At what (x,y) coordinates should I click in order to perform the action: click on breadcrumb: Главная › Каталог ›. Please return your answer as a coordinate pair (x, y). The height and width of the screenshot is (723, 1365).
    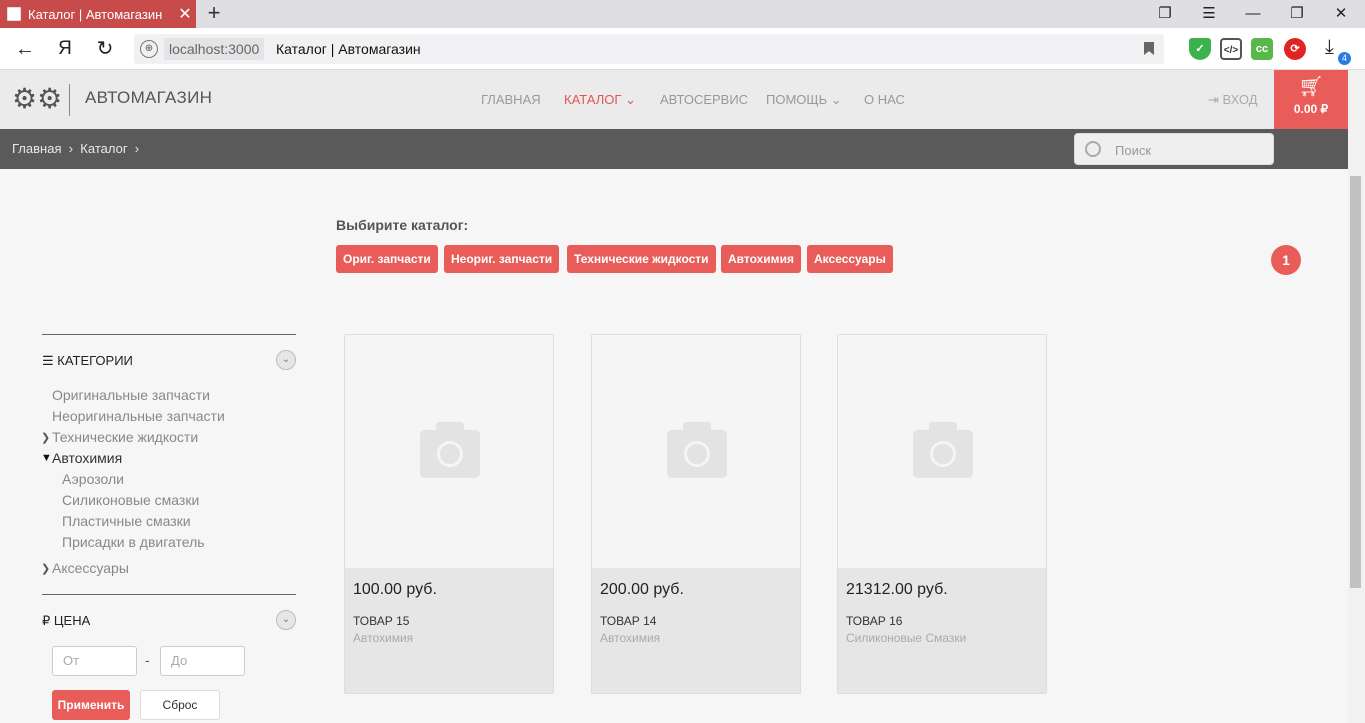
    Looking at the image, I should click on (75, 148).